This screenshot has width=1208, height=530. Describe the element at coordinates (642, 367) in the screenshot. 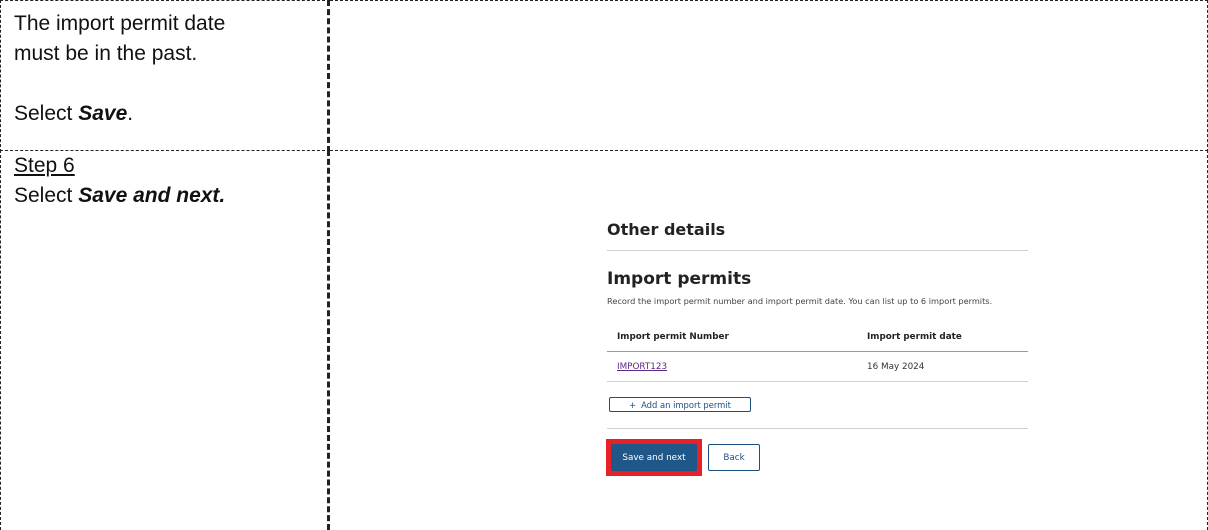

I see `permit-number-link: IMPORT123` at that location.